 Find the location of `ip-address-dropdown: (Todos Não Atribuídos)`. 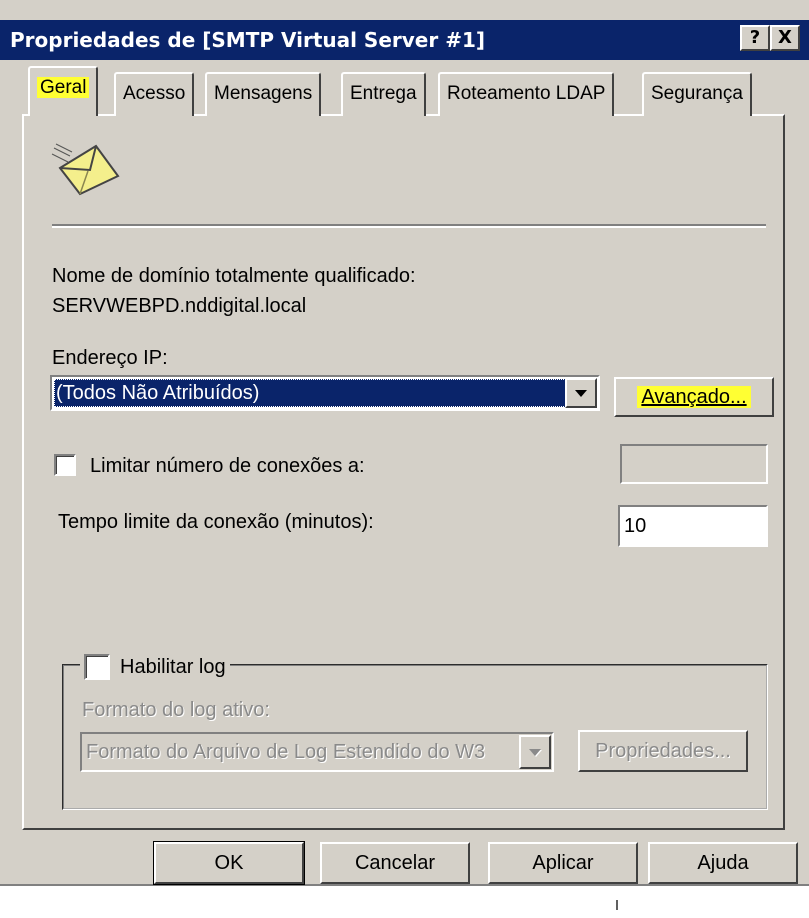

ip-address-dropdown: (Todos Não Atribuídos) is located at coordinates (325, 393).